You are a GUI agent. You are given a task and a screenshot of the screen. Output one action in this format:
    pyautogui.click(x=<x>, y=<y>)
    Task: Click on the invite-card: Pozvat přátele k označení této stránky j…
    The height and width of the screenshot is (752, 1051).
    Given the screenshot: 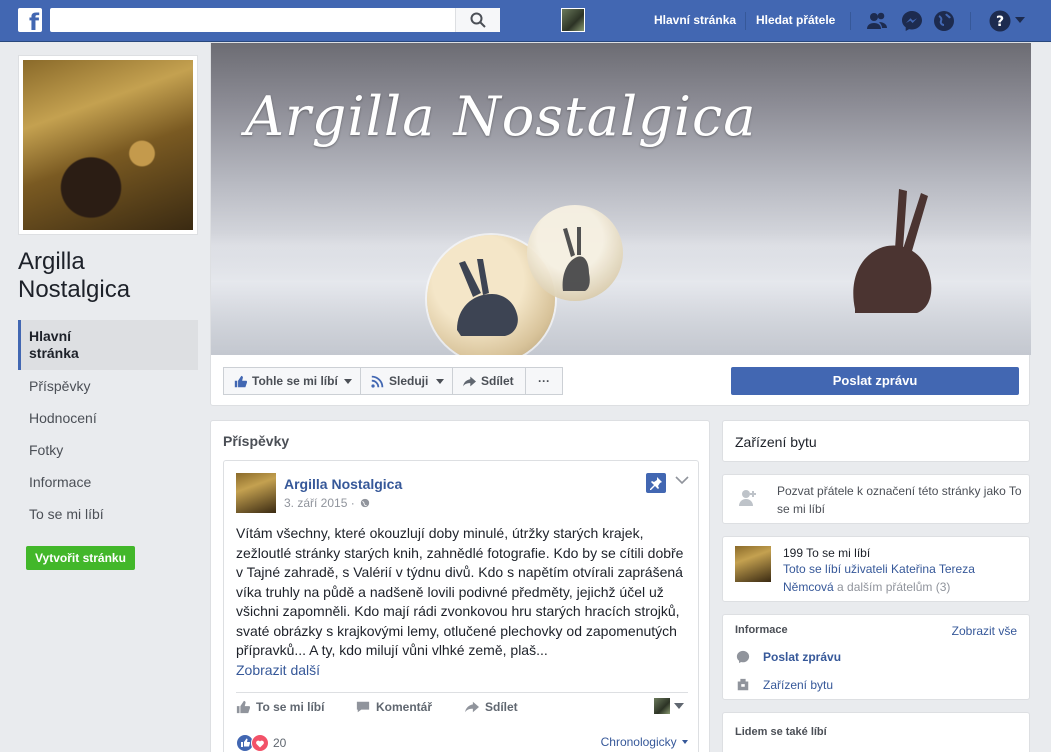 What is the action you would take?
    pyautogui.click(x=876, y=499)
    